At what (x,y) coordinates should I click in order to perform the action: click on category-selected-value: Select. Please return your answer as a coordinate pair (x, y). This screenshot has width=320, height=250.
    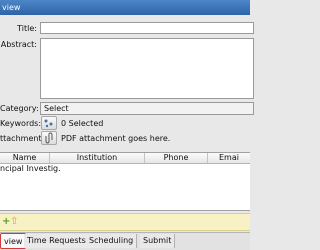
    Looking at the image, I should click on (56, 108).